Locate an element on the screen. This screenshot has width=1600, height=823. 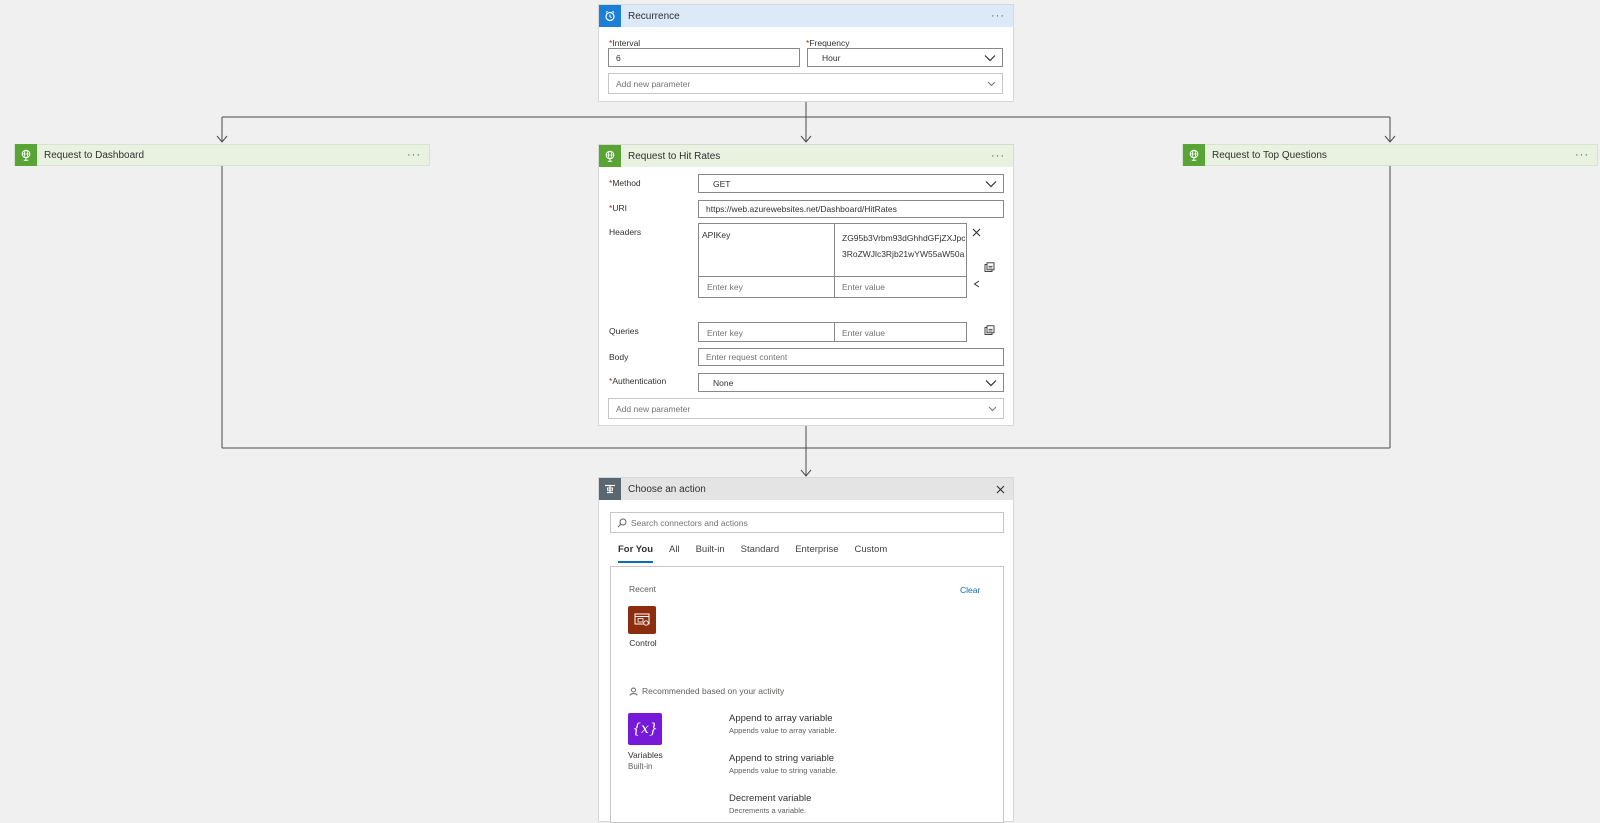
person-icon is located at coordinates (633, 691).